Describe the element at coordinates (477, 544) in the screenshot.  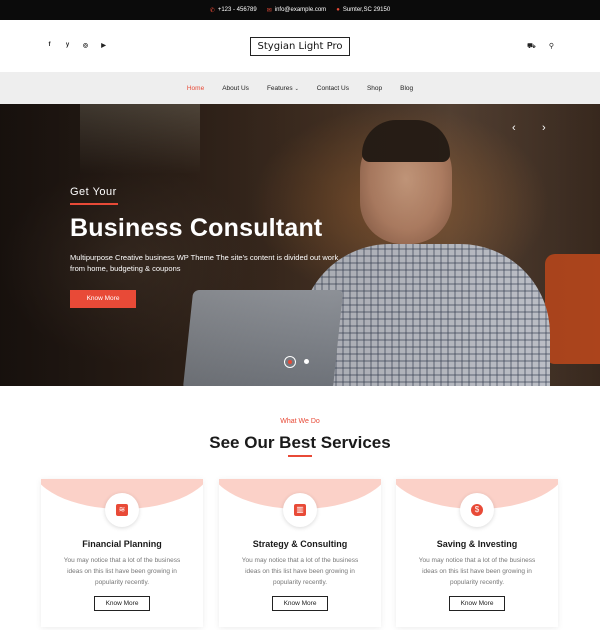
I see `card-title: Saving & Investing` at that location.